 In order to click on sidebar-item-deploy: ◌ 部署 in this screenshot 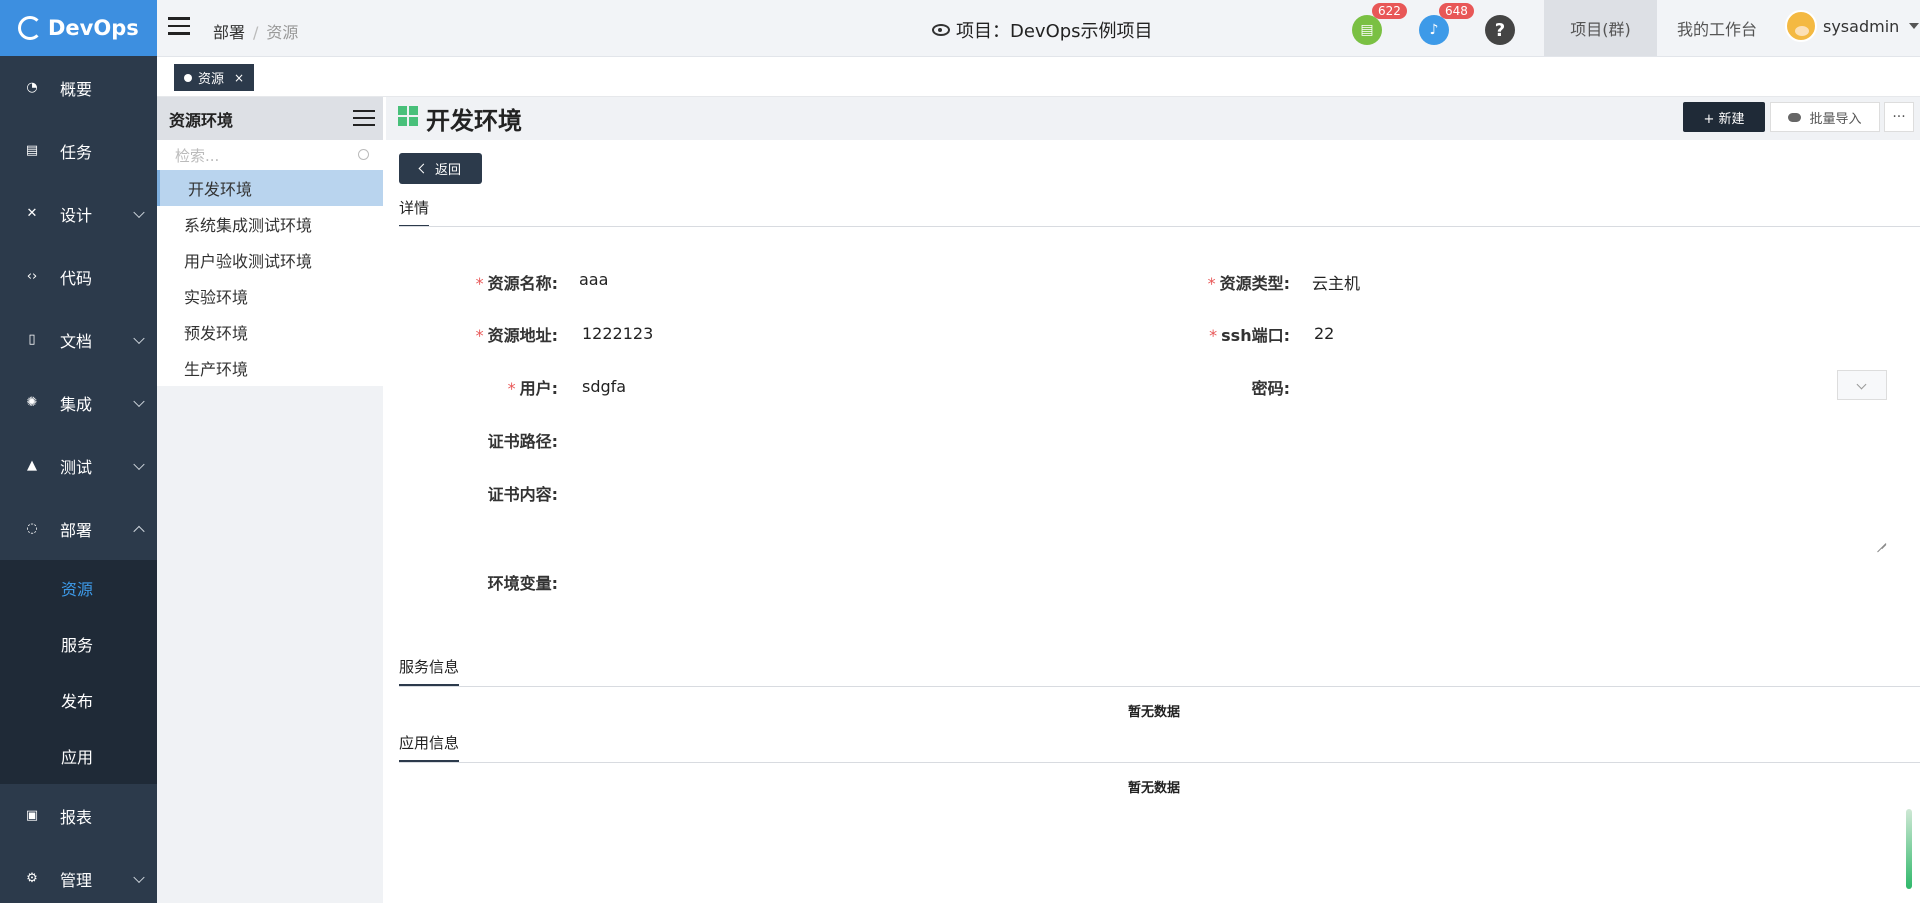, I will do `click(78, 528)`.